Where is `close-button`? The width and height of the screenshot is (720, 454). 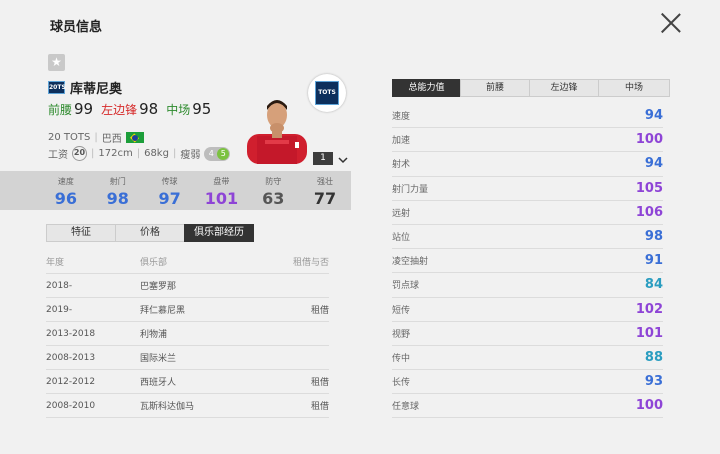
close-button is located at coordinates (671, 23).